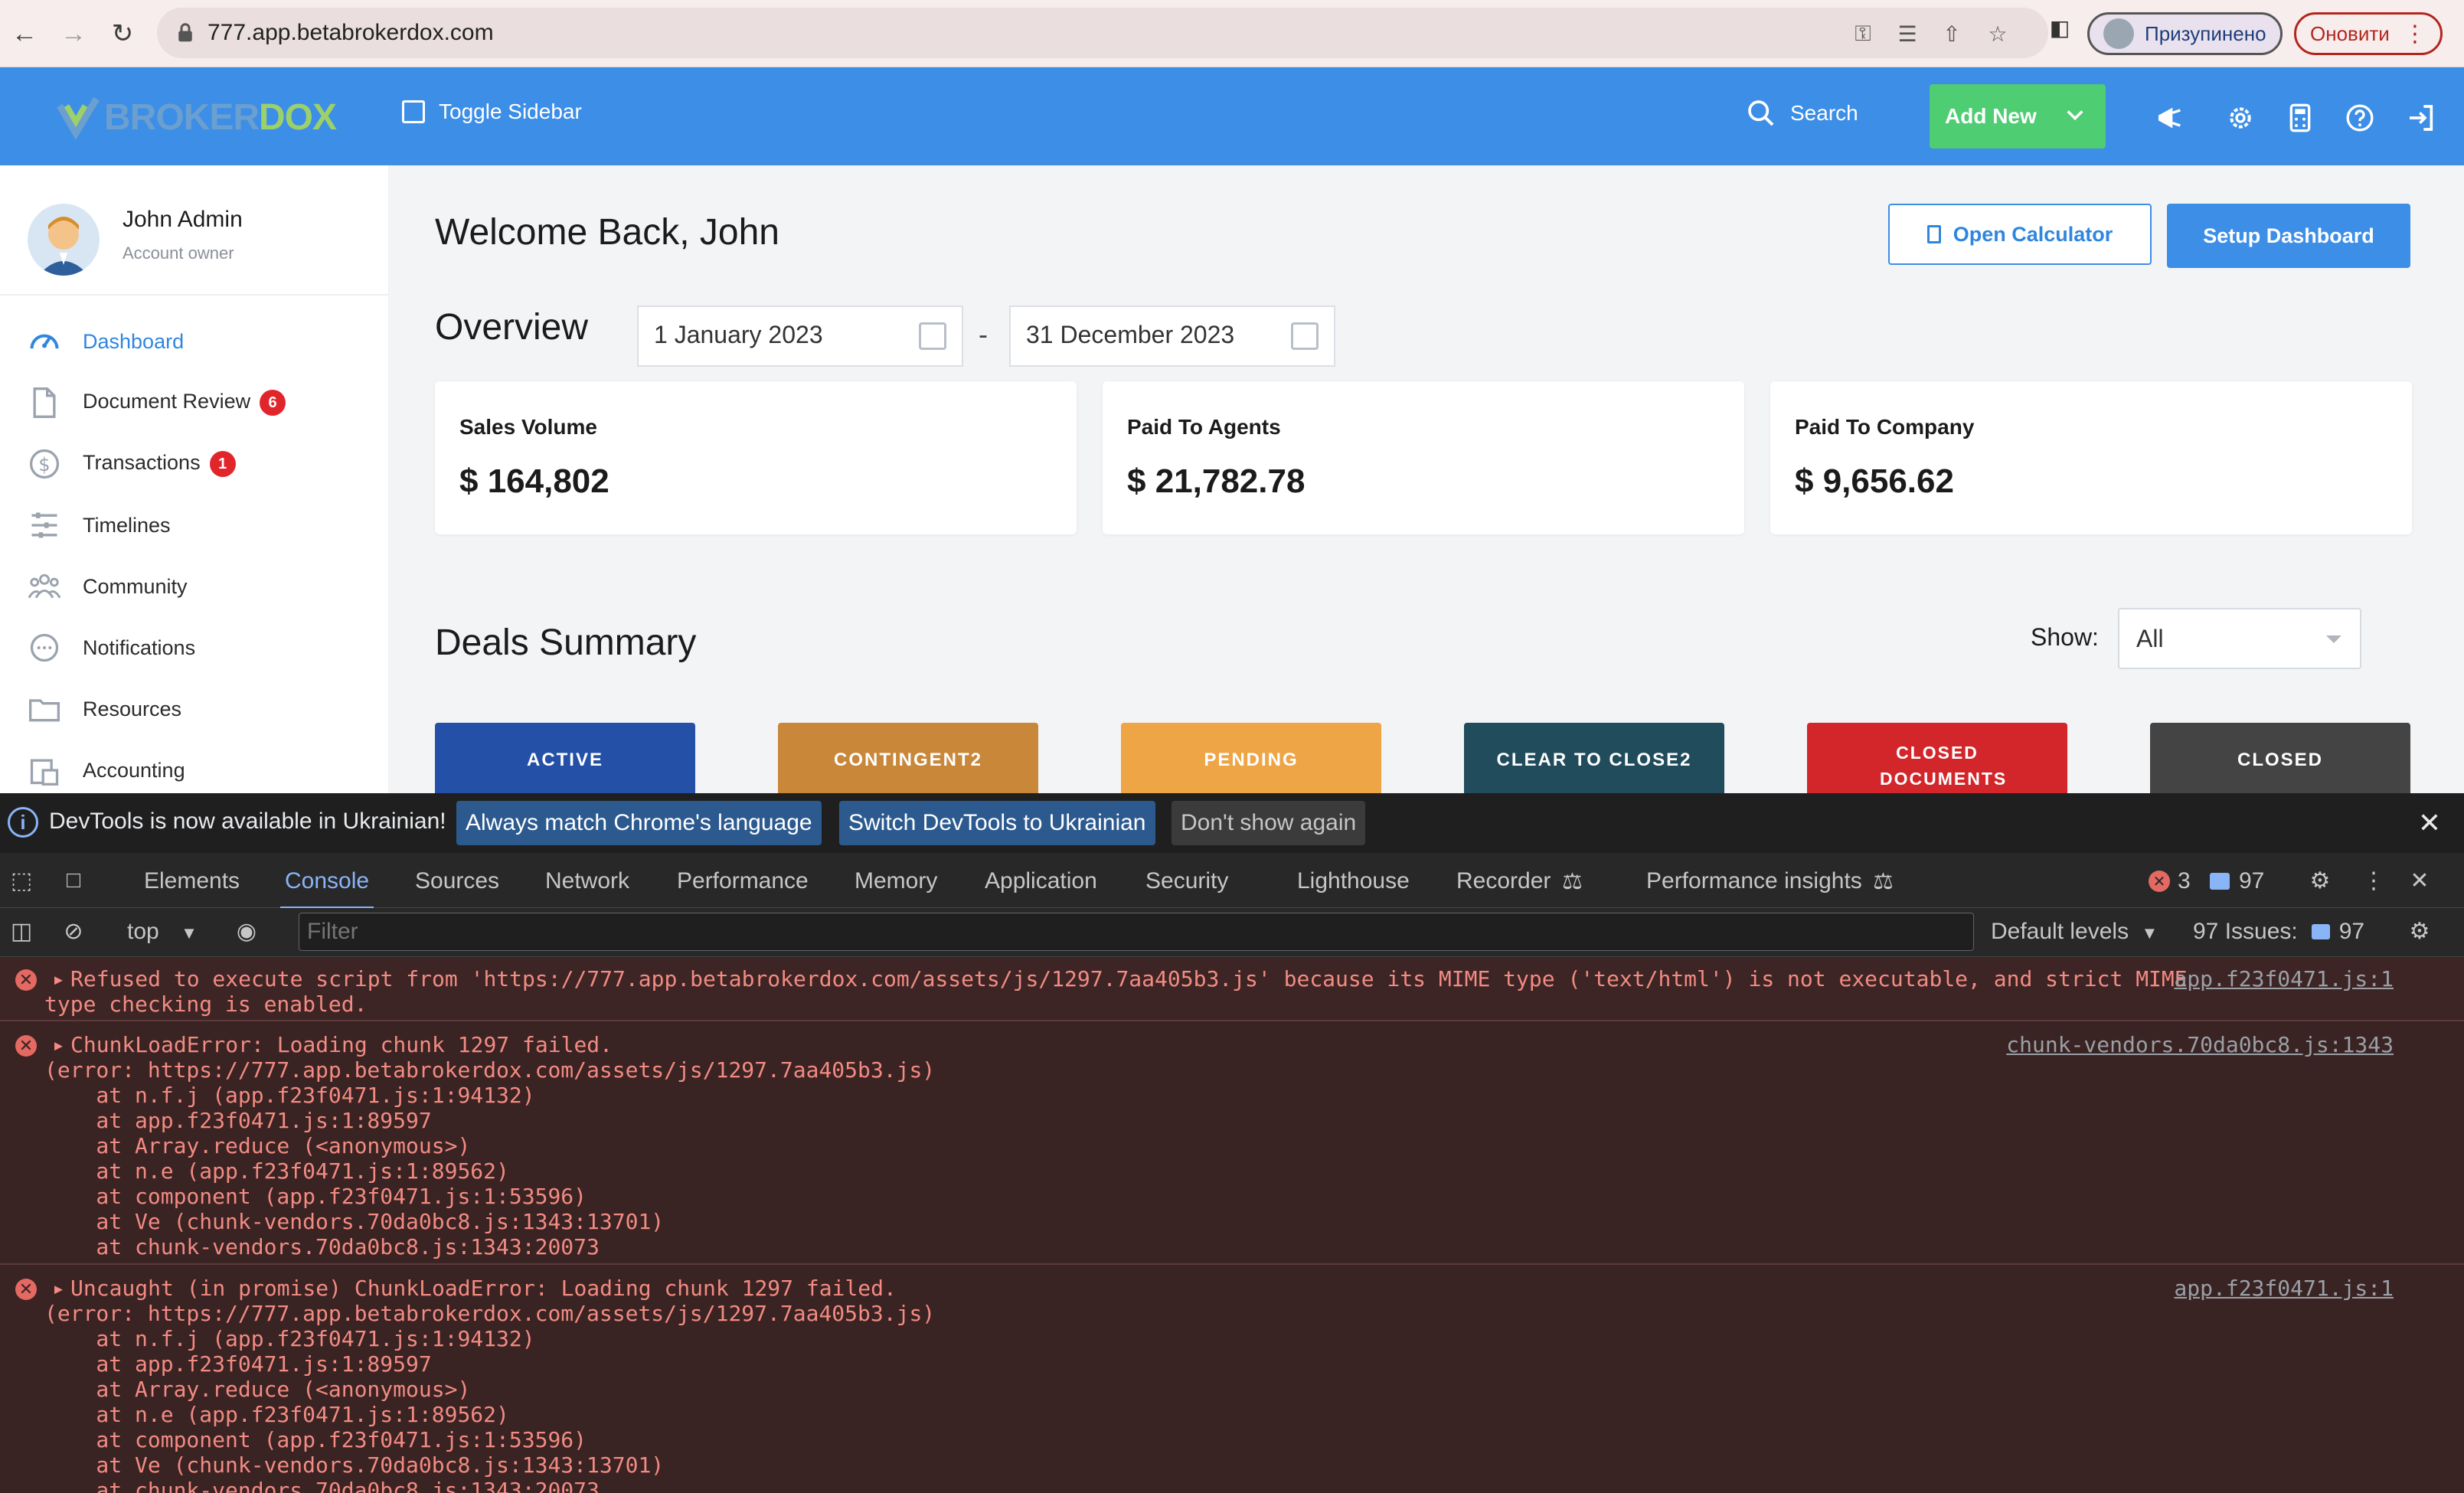 The image size is (2464, 1493). I want to click on tab-performance-insights: Performance insights, so click(1754, 881).